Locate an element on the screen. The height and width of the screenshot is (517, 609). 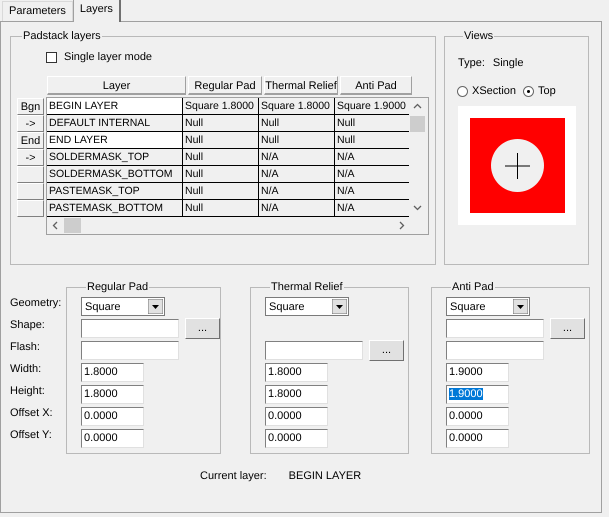
table-cell: SOLDERMASK_BOTTOM is located at coordinates (115, 174).